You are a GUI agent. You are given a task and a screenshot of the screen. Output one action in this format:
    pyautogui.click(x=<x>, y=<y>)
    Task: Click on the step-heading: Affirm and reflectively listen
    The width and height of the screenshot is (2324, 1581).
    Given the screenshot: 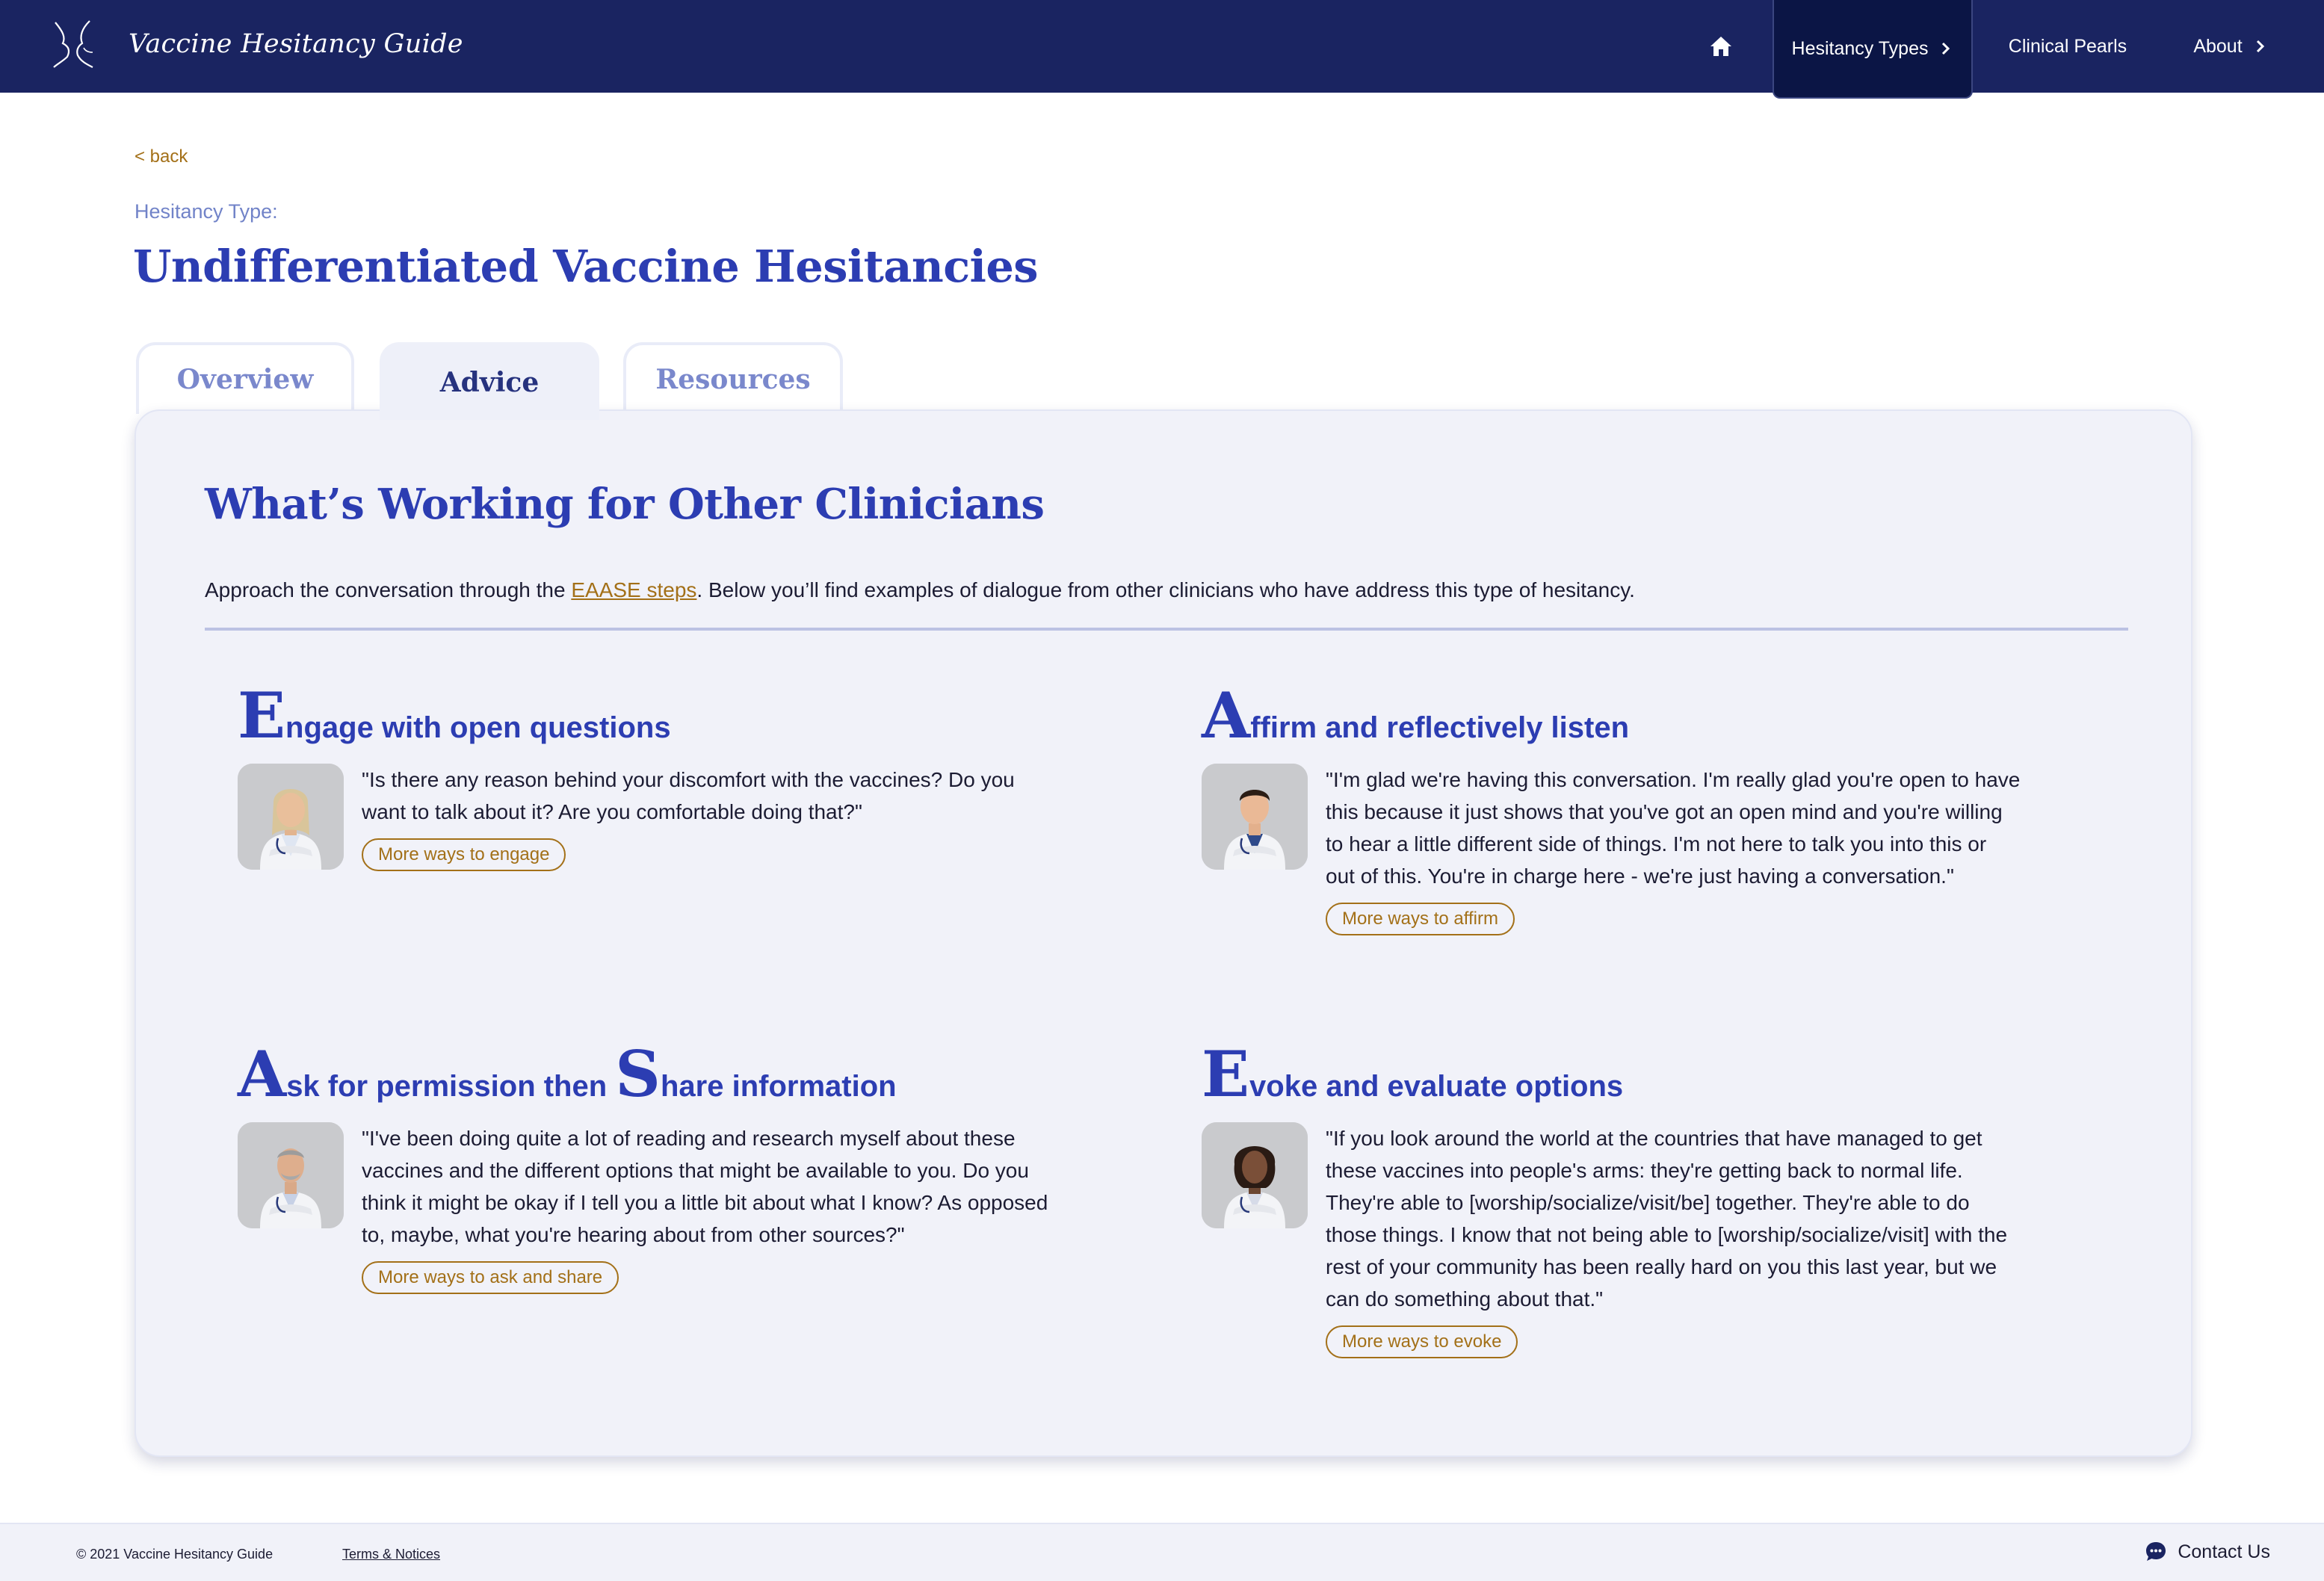 What is the action you would take?
    pyautogui.click(x=1624, y=720)
    